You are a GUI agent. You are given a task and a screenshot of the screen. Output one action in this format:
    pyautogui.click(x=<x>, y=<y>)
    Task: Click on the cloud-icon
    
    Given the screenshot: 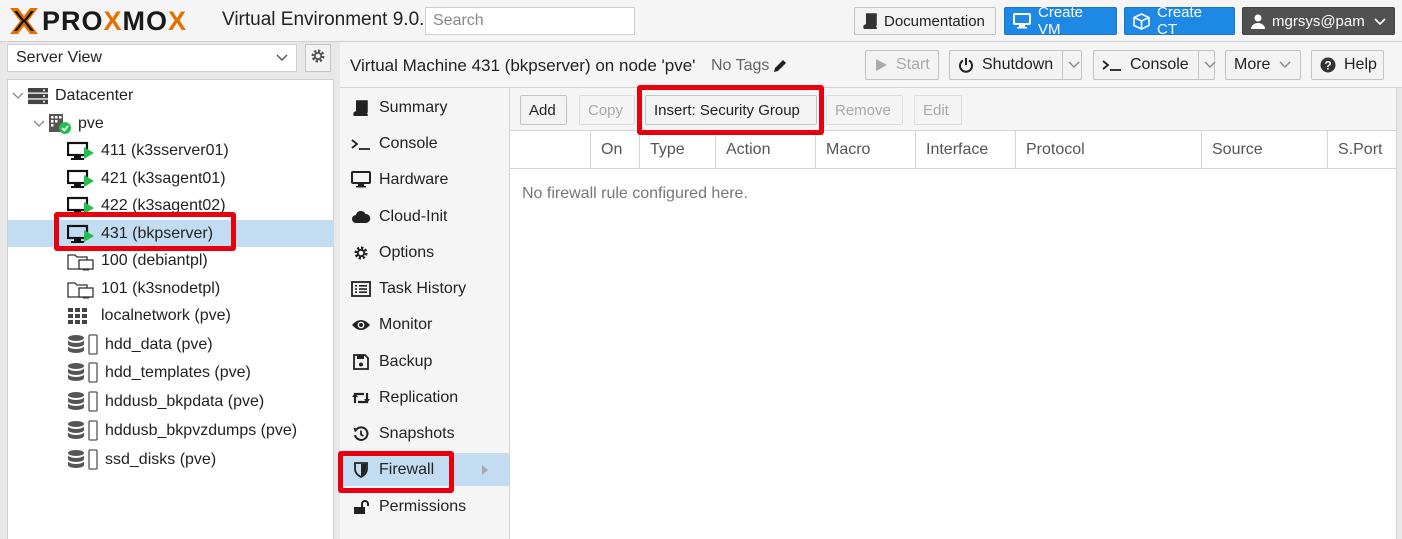 What is the action you would take?
    pyautogui.click(x=361, y=217)
    